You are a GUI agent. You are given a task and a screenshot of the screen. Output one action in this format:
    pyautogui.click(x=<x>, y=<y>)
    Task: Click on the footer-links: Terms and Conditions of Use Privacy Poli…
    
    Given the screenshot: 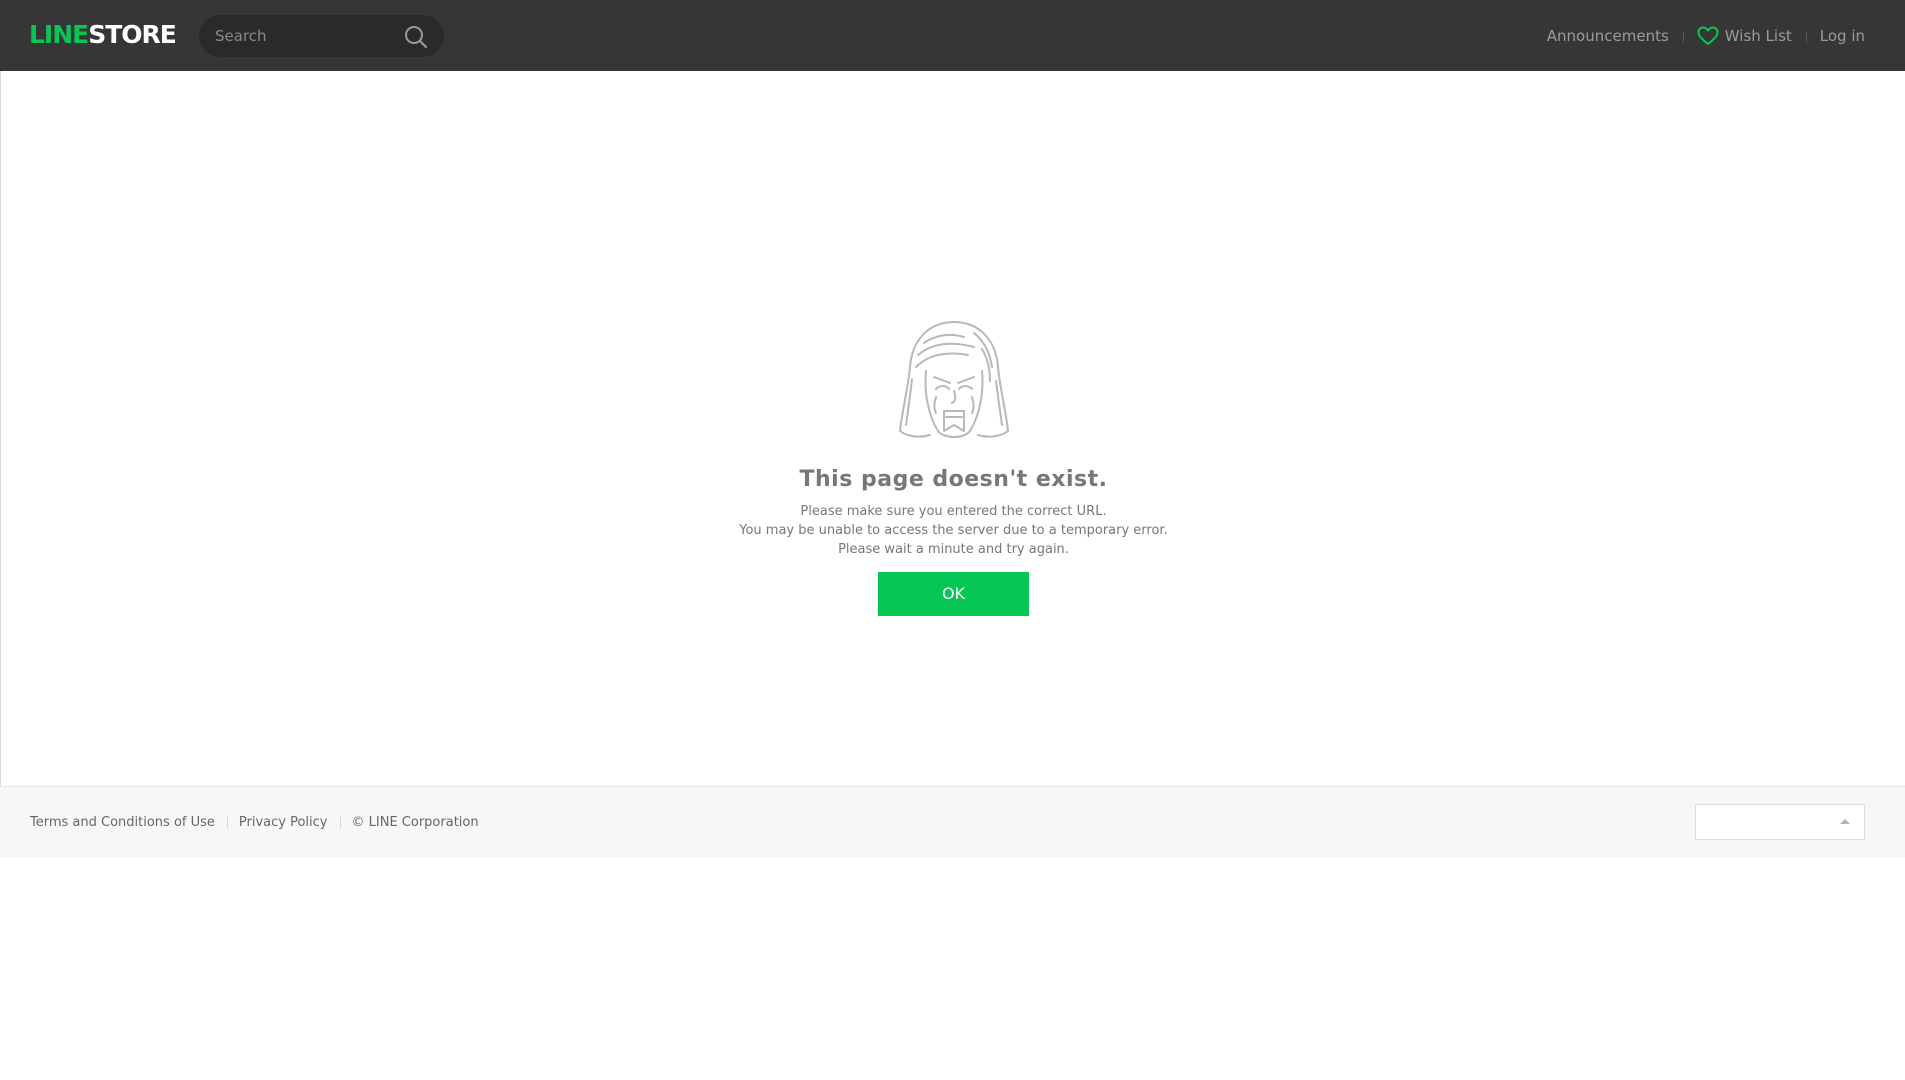 What is the action you would take?
    pyautogui.click(x=254, y=822)
    